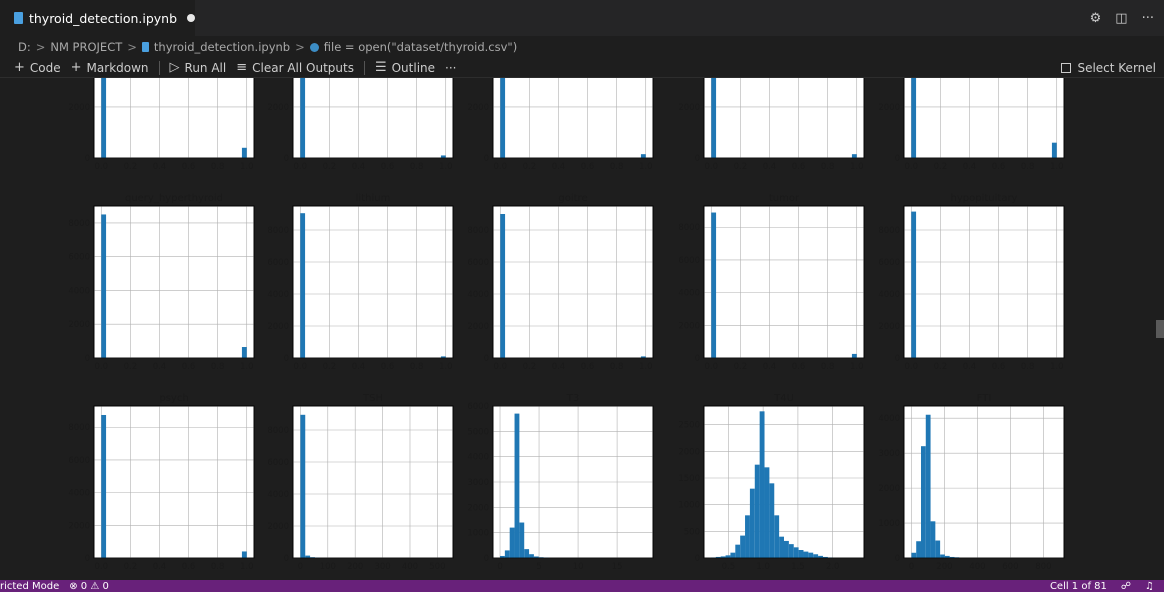 The height and width of the screenshot is (592, 1164). What do you see at coordinates (295, 67) in the screenshot?
I see `clear-outputs-button: ≡ Clear All Outputs` at bounding box center [295, 67].